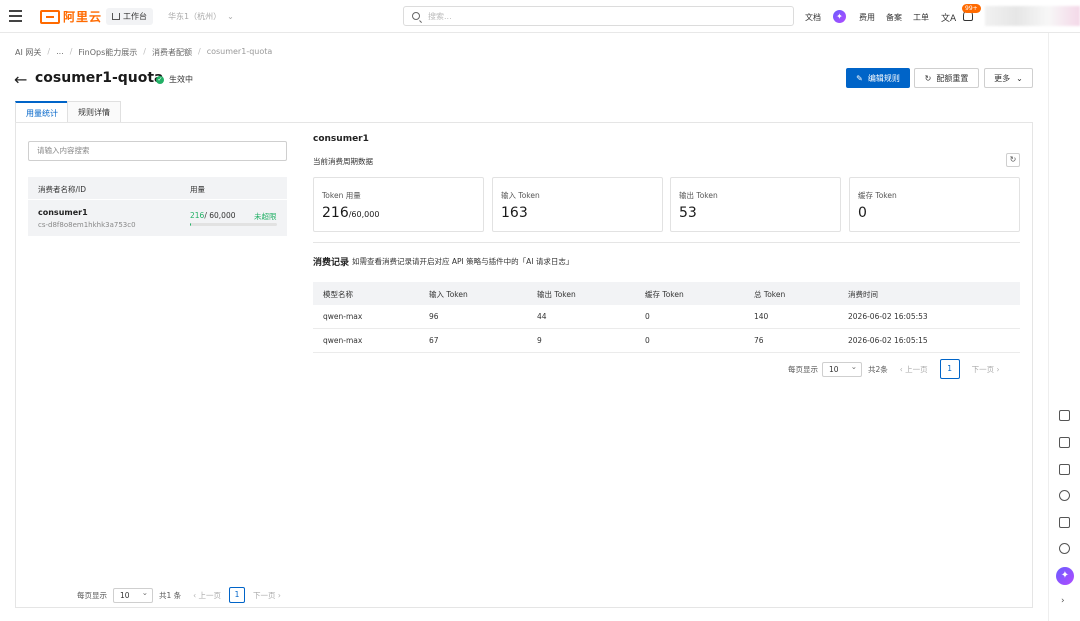 The width and height of the screenshot is (1080, 621). What do you see at coordinates (688, 213) in the screenshot?
I see `stat-value: 53` at bounding box center [688, 213].